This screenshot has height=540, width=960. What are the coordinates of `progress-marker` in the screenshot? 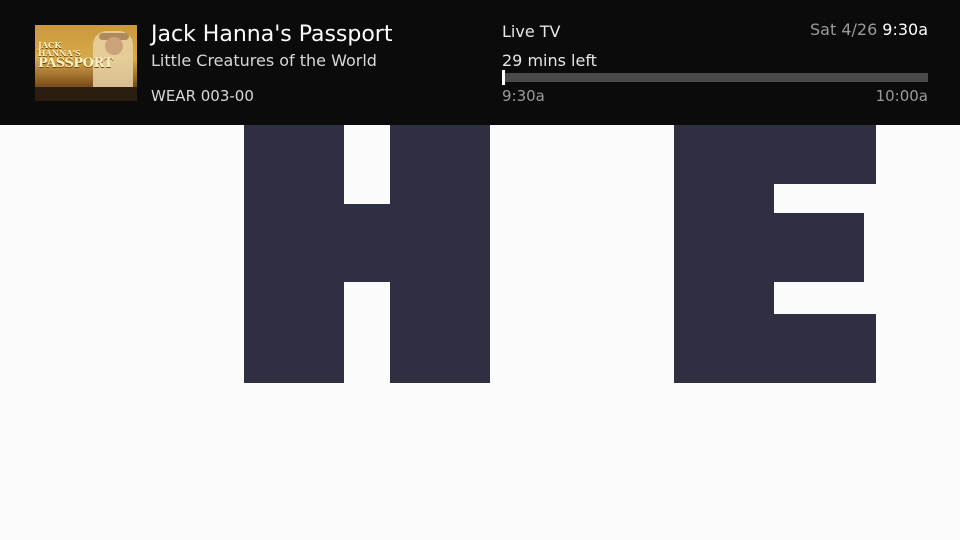 It's located at (503, 77).